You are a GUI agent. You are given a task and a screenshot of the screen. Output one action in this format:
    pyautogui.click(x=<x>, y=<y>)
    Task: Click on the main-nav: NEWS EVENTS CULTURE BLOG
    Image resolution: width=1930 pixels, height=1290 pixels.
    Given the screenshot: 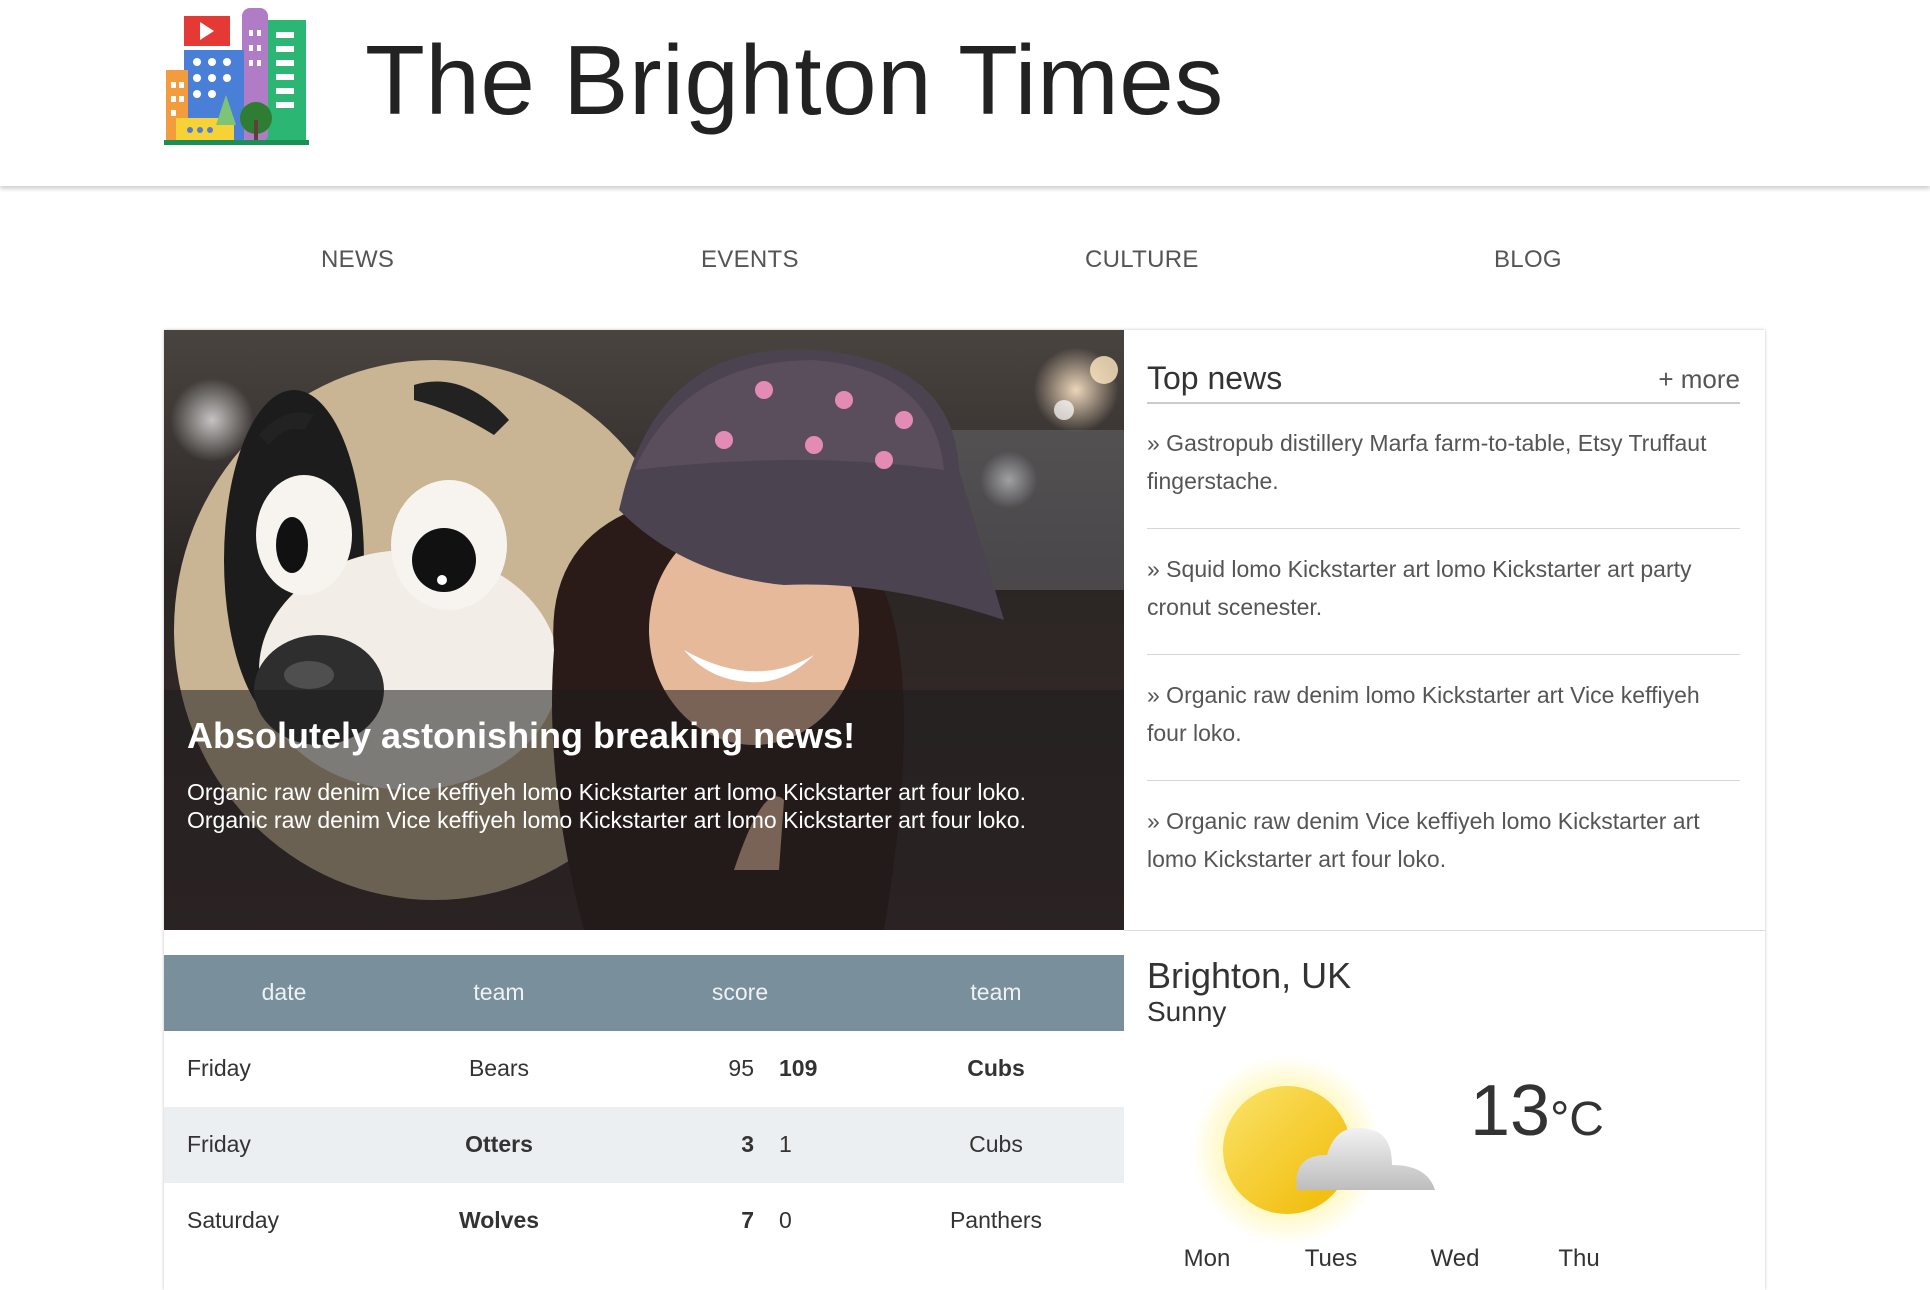 What is the action you would take?
    pyautogui.click(x=964, y=256)
    